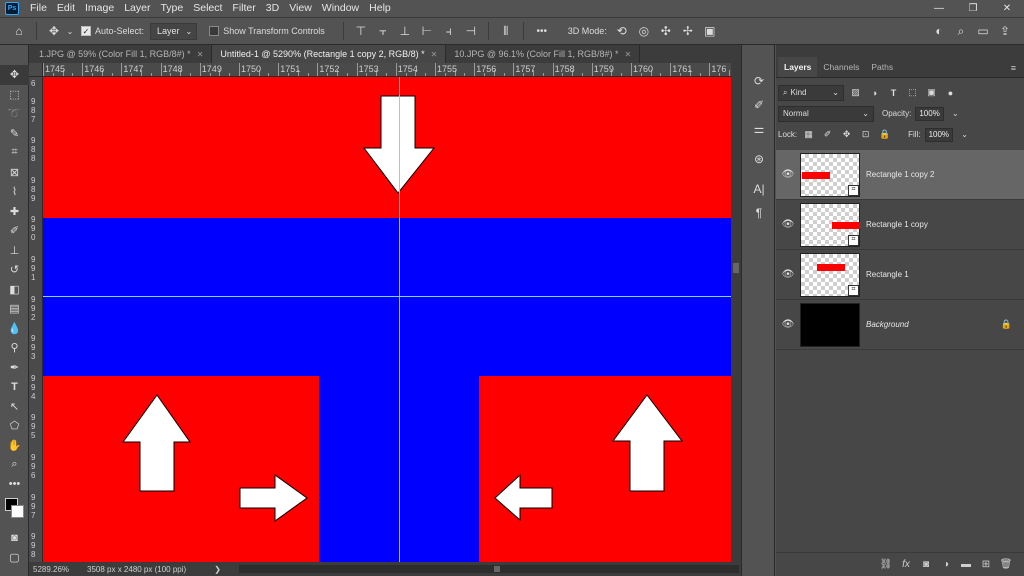 Image resolution: width=1024 pixels, height=576 pixels. I want to click on align-top-icon: ⊤, so click(361, 31).